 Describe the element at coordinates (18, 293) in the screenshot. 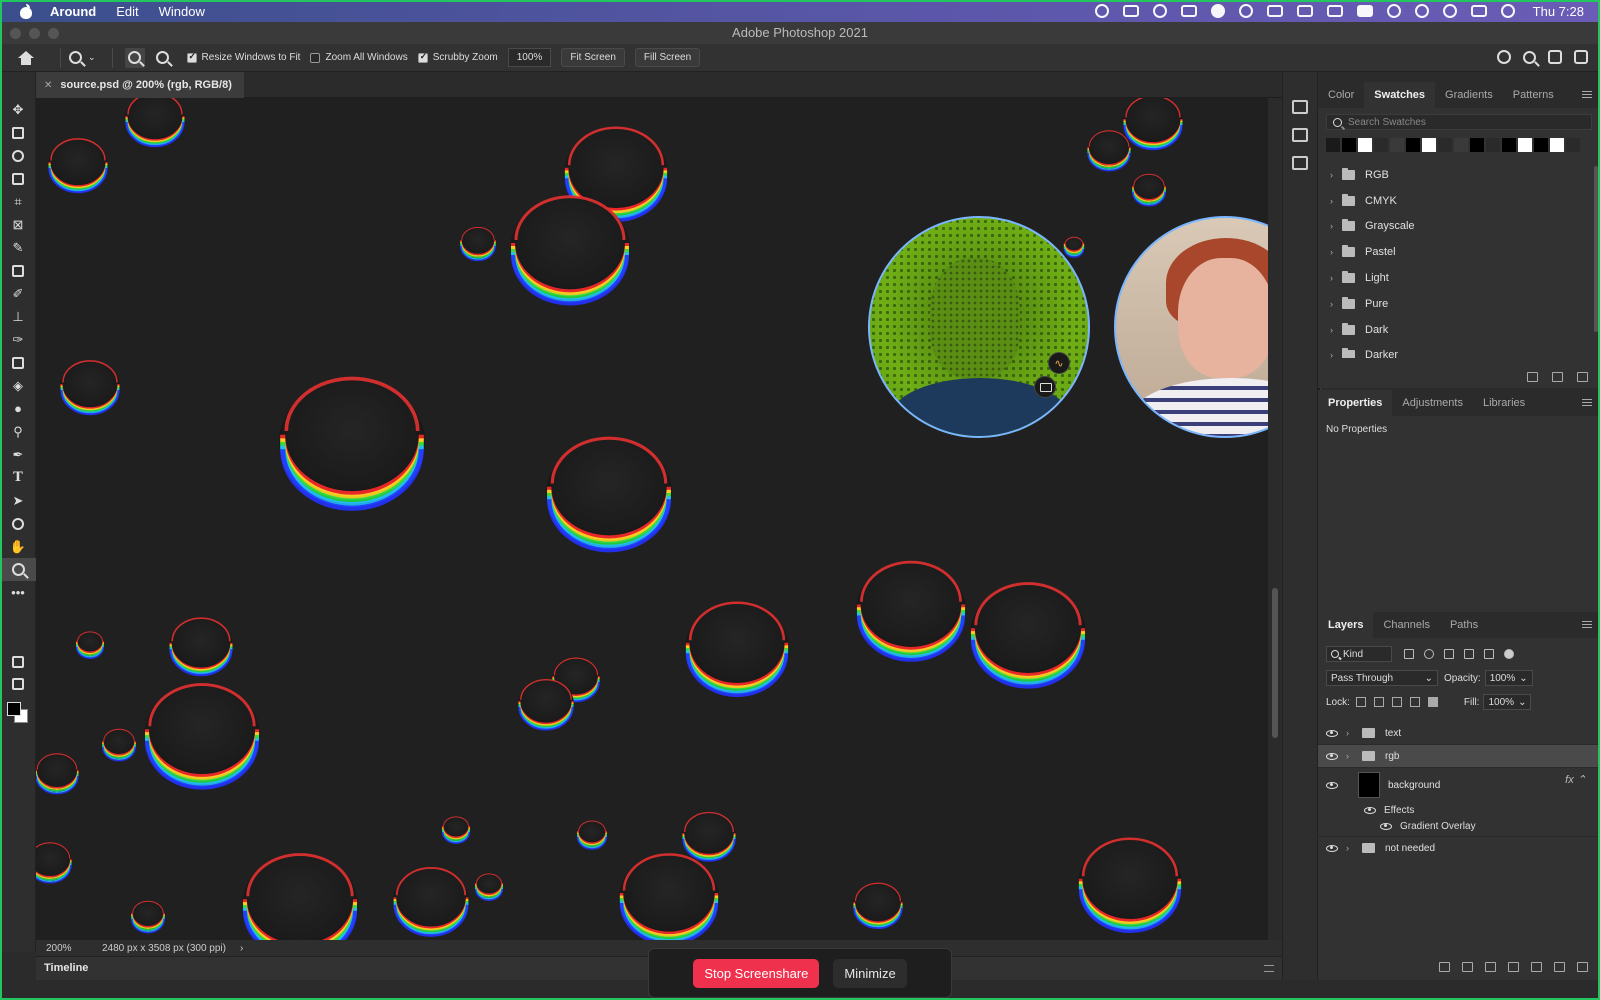

I see `brush-tool: ✐` at that location.